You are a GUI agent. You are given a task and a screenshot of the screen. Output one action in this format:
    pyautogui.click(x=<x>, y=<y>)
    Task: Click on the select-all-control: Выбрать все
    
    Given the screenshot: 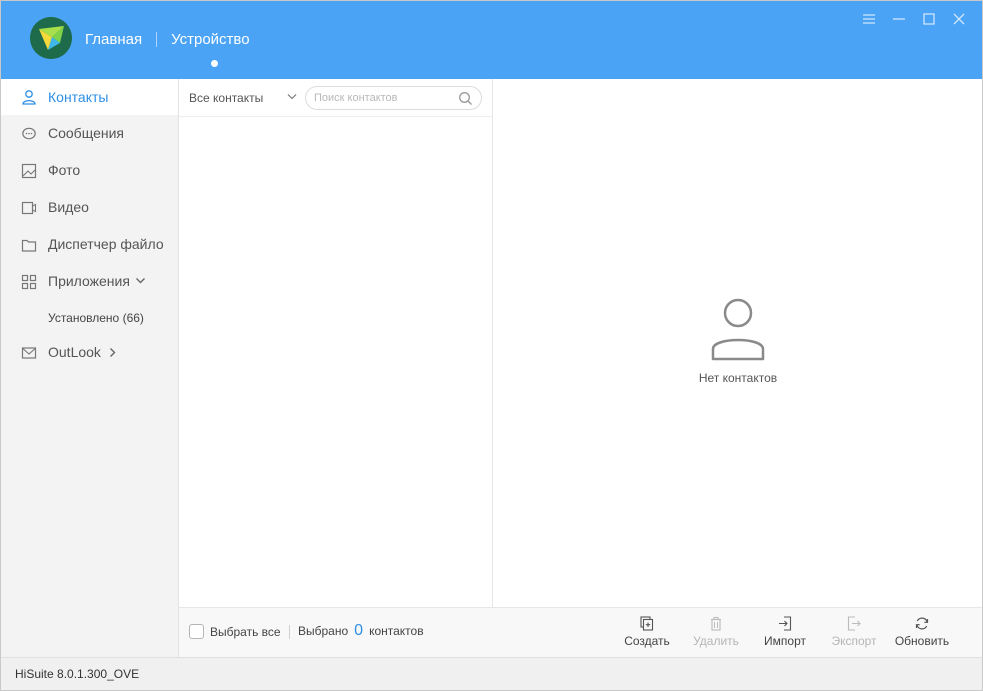 What is the action you would take?
    pyautogui.click(x=235, y=631)
    